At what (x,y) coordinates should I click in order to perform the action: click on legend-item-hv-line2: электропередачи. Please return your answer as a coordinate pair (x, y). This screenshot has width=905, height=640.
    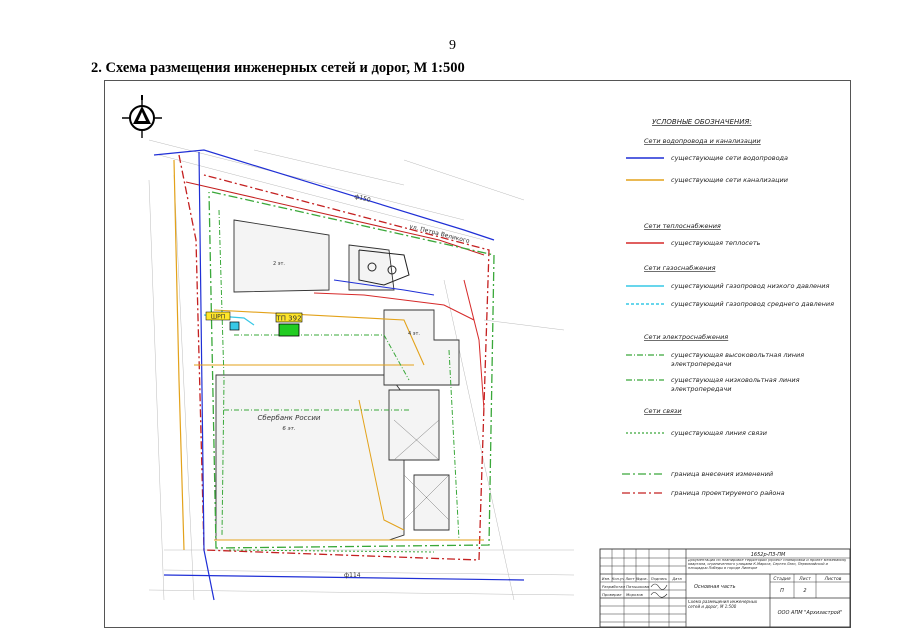
    Looking at the image, I should click on (701, 364).